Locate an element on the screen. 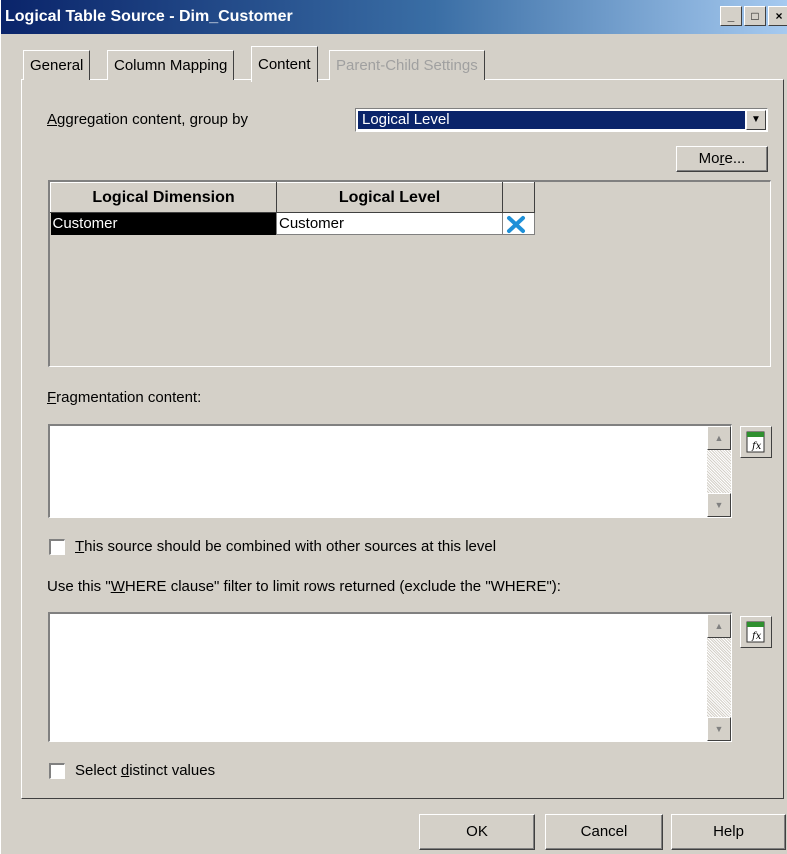  expression-builder-button-where: fx is located at coordinates (756, 632).